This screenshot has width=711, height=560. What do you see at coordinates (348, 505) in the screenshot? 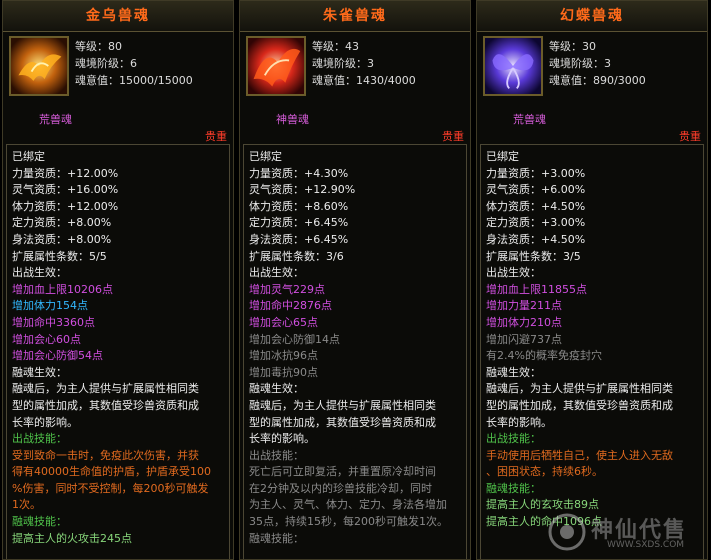
I see `attribute-line: 为主人、灵气、体力、定力、身法各增加` at bounding box center [348, 505].